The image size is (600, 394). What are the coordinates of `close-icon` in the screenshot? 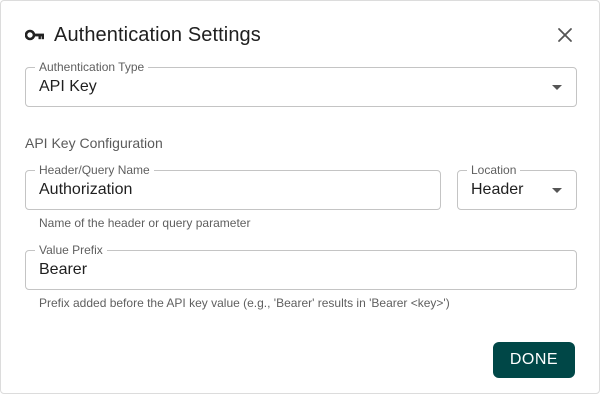 It's located at (565, 35).